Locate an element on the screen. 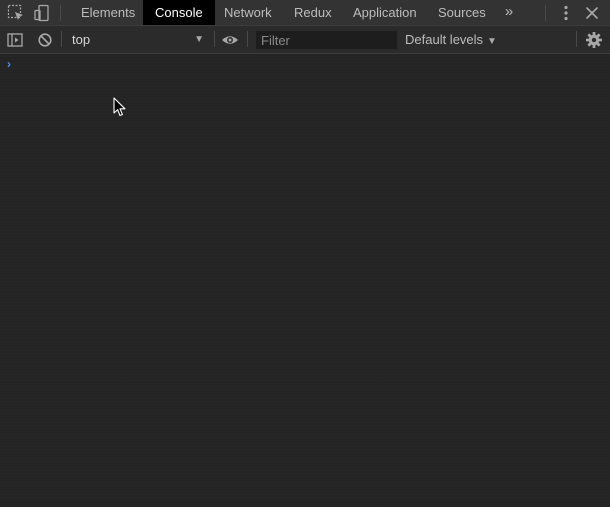  prompt-chevron-icon: › is located at coordinates (9, 64).